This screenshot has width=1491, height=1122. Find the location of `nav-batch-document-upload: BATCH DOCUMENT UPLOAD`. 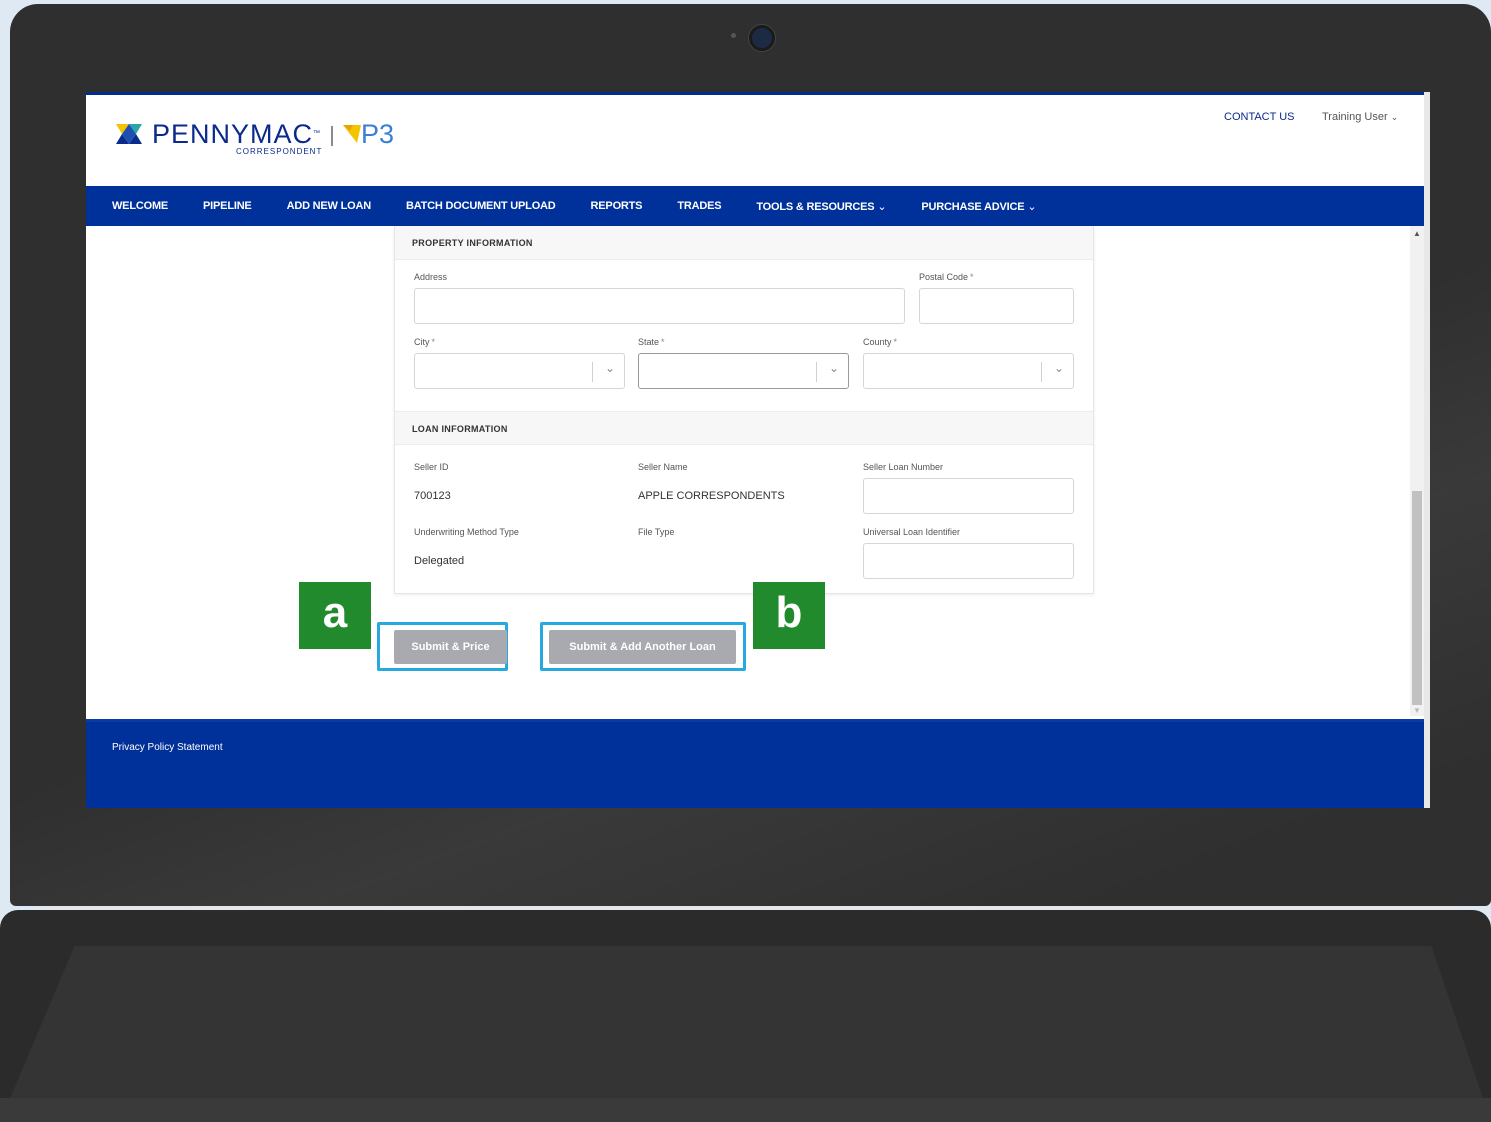

nav-batch-document-upload: BATCH DOCUMENT UPLOAD is located at coordinates (481, 206).